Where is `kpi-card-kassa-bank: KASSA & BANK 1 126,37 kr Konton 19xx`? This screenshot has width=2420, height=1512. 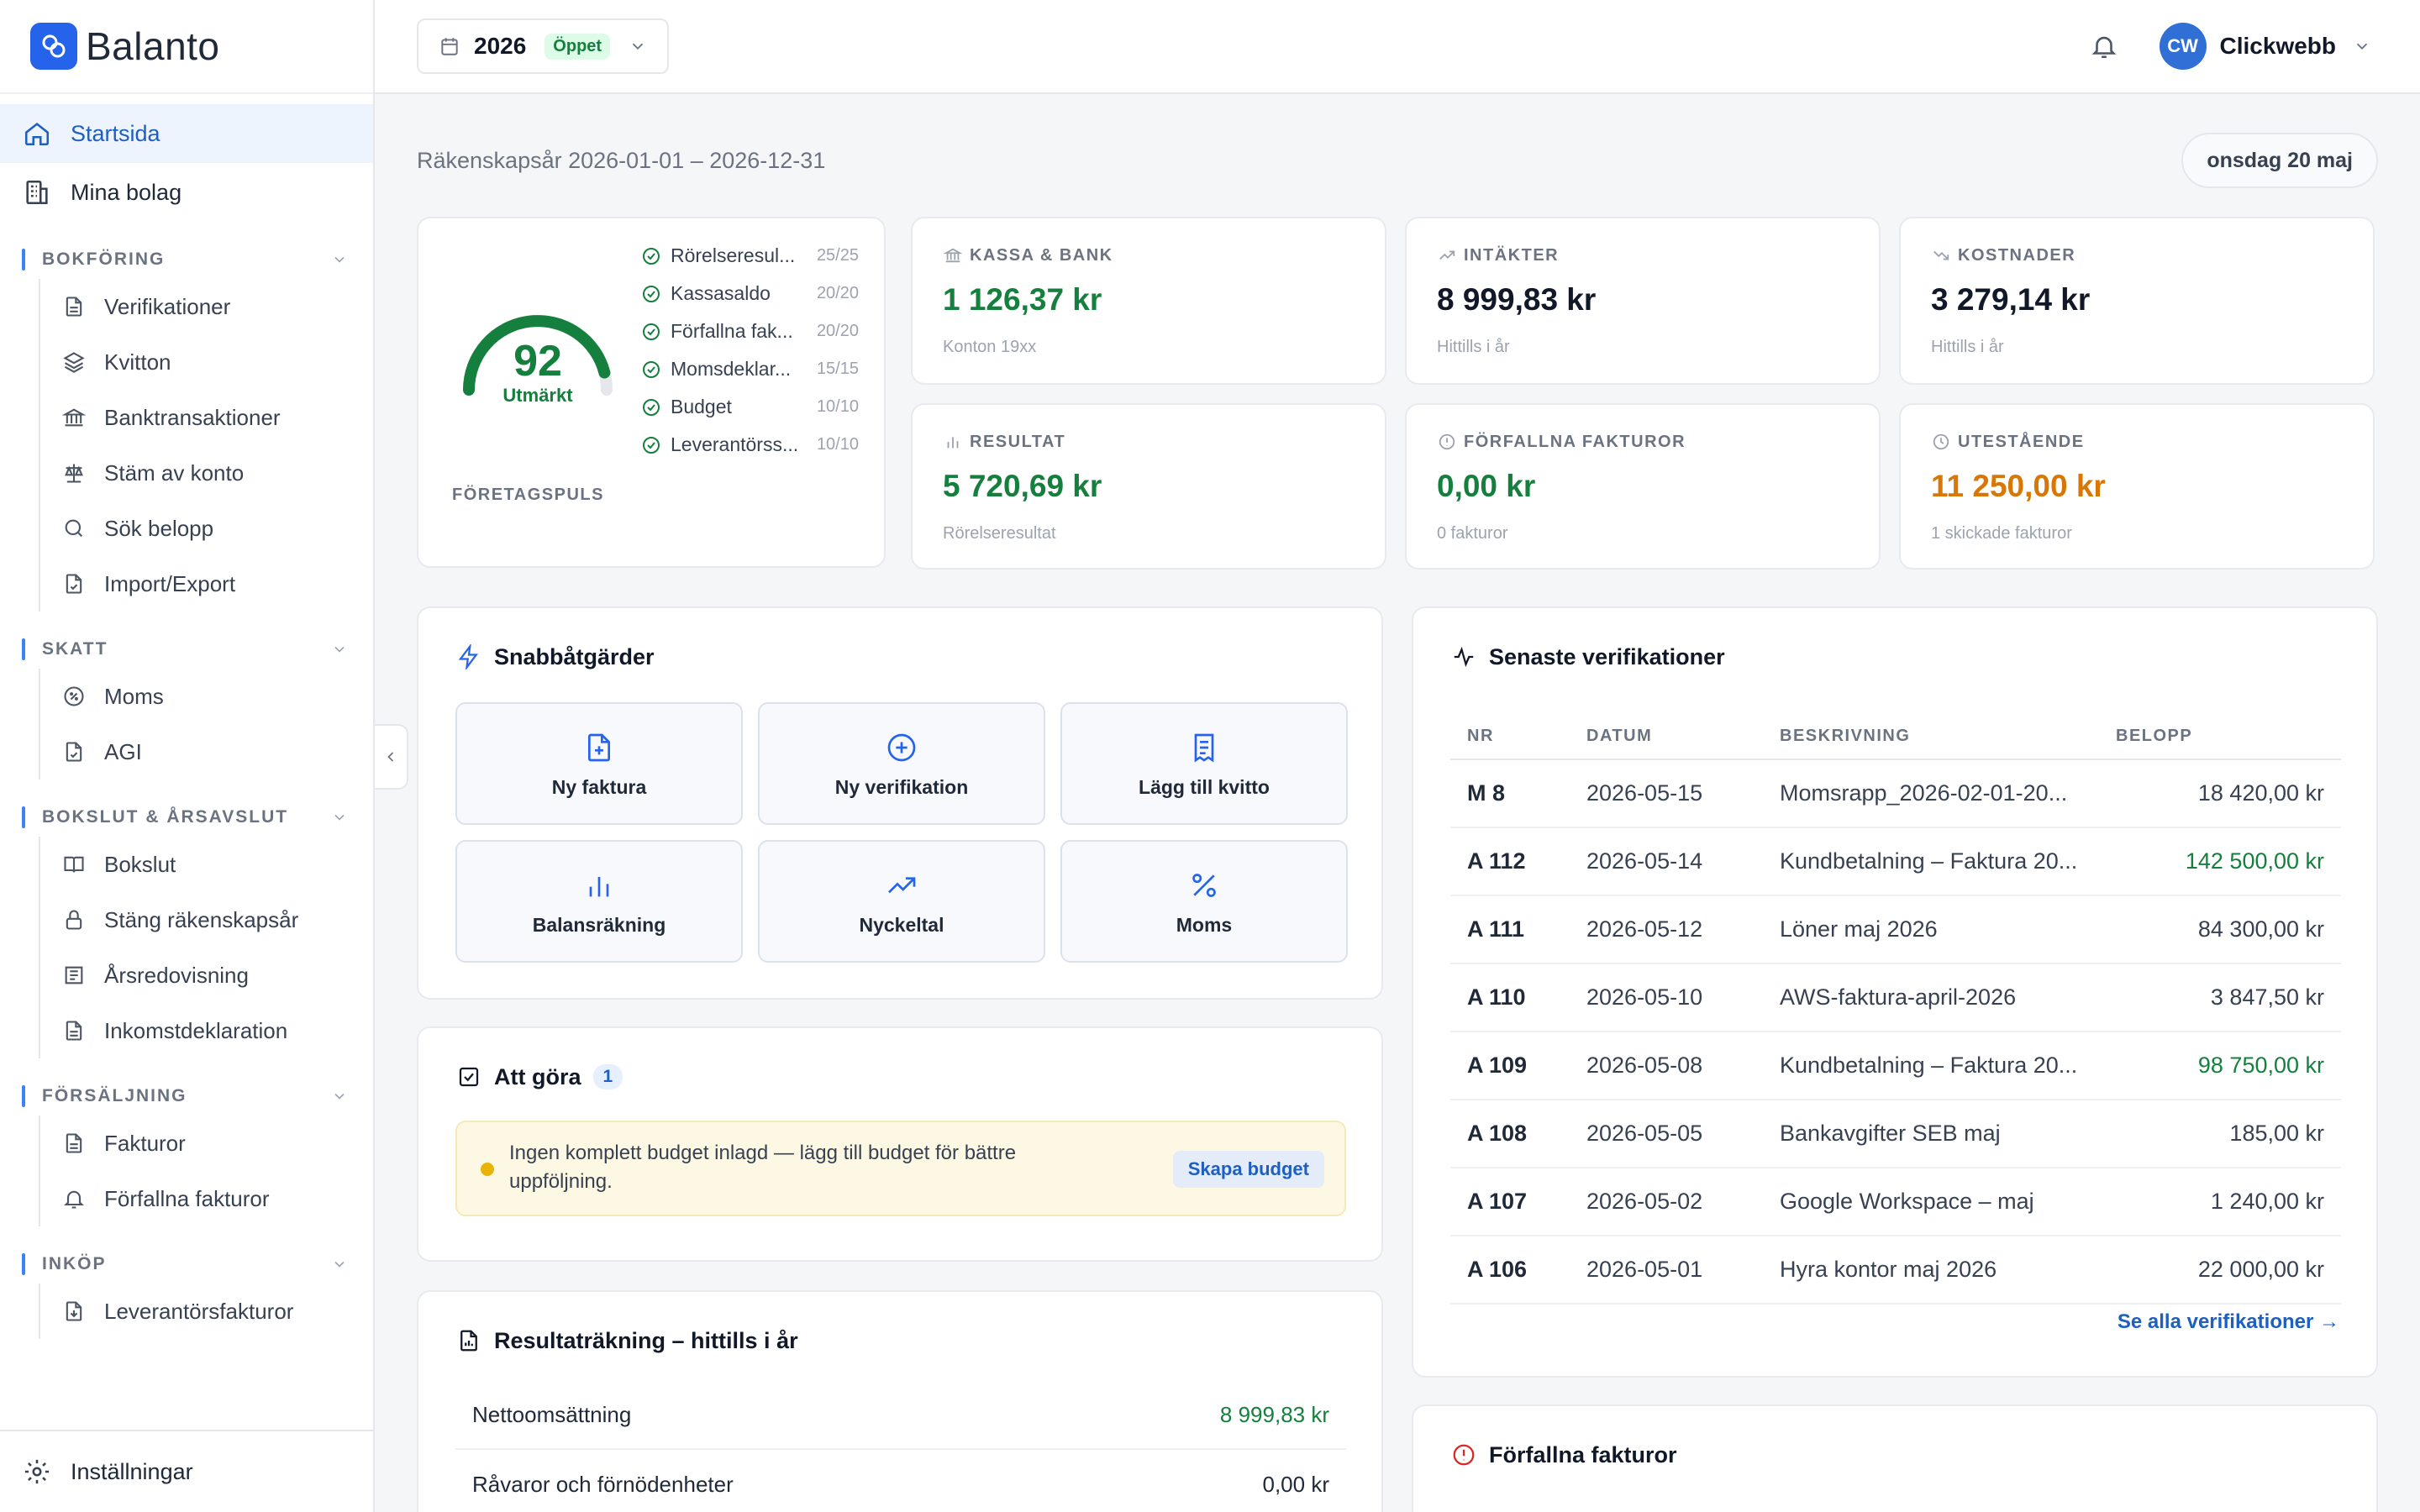 kpi-card-kassa-bank: KASSA & BANK 1 126,37 kr Konton 19xx is located at coordinates (1148, 301).